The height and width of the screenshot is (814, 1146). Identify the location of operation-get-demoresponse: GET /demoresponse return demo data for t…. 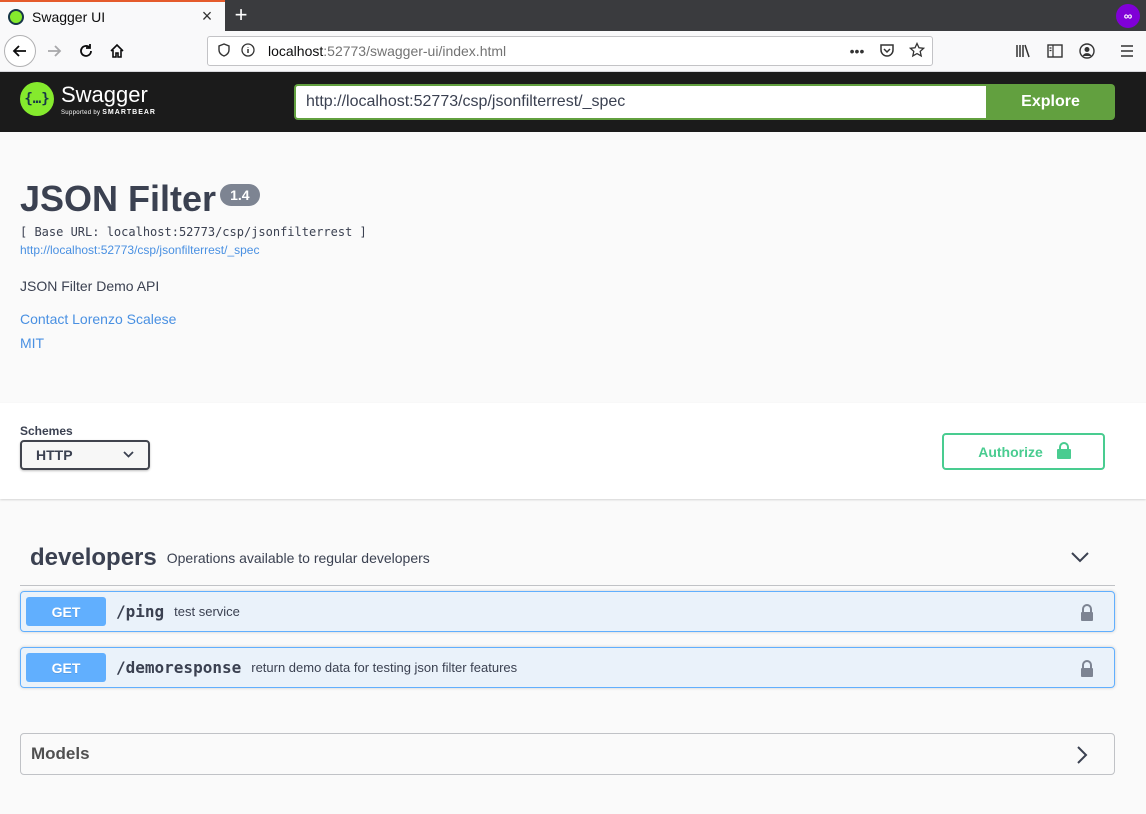
(567, 667).